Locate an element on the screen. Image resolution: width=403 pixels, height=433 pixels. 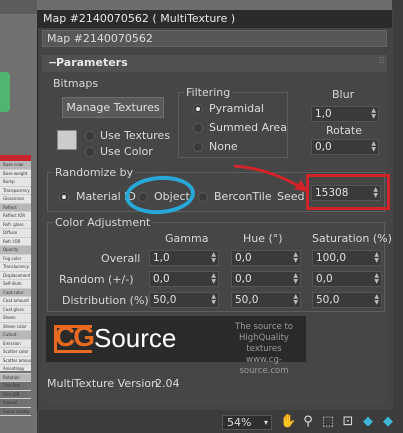
pyramidal-radio is located at coordinates (198, 109).